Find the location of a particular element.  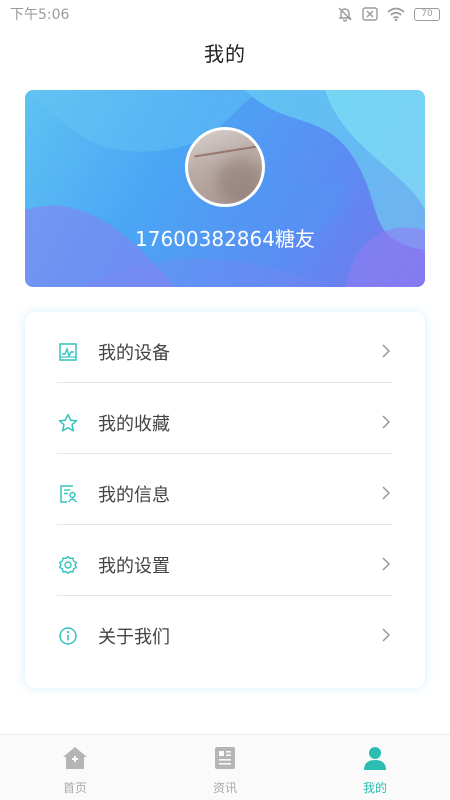

menu-item-label: 我的信息 is located at coordinates (134, 495).